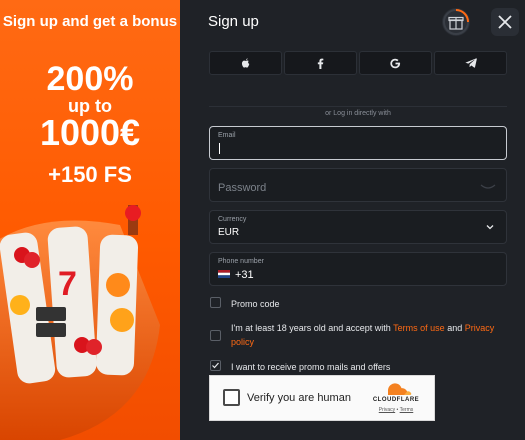 The image size is (525, 440). I want to click on divider-label: or Log in directly with, so click(358, 111).